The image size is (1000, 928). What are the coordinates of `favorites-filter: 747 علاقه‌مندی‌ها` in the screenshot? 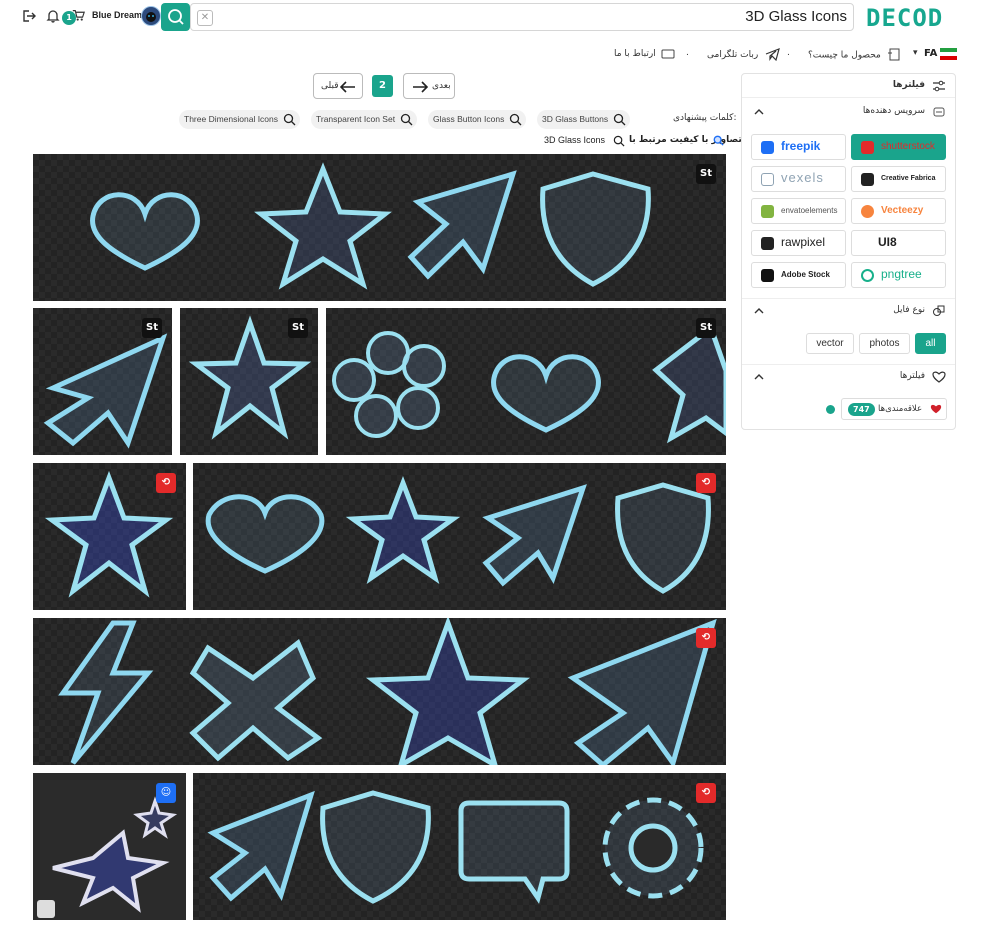 It's located at (894, 409).